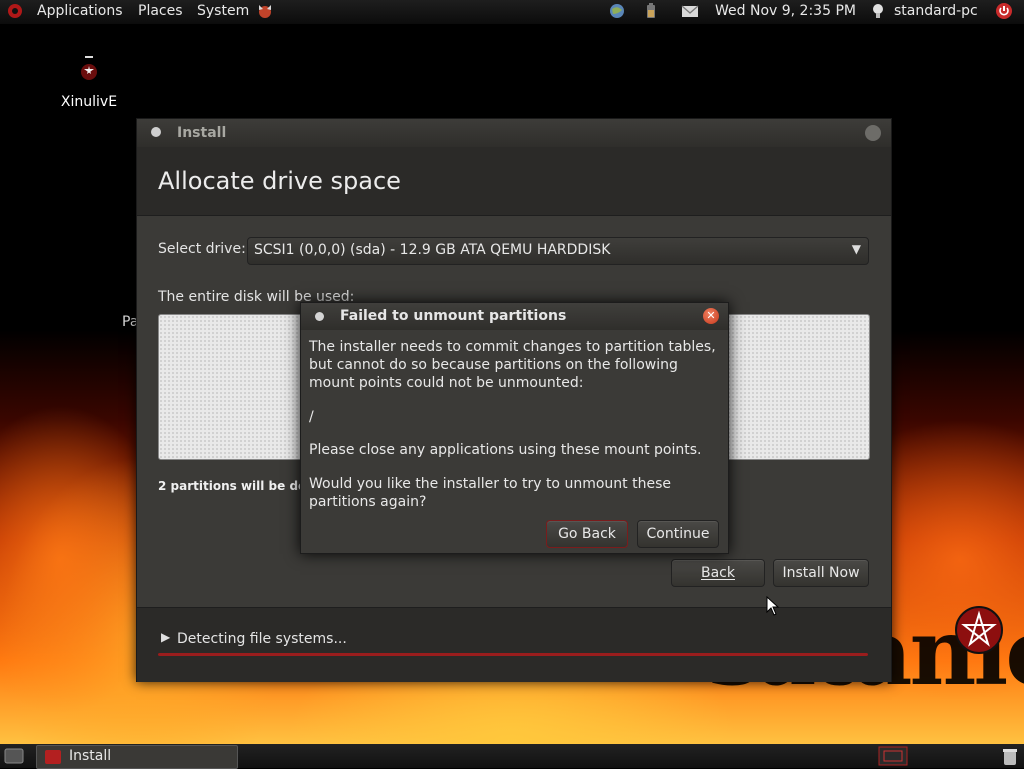 Image resolution: width=1024 pixels, height=769 pixels. Describe the element at coordinates (856, 249) in the screenshot. I see `dropdown-arrow-icon: ▼` at that location.